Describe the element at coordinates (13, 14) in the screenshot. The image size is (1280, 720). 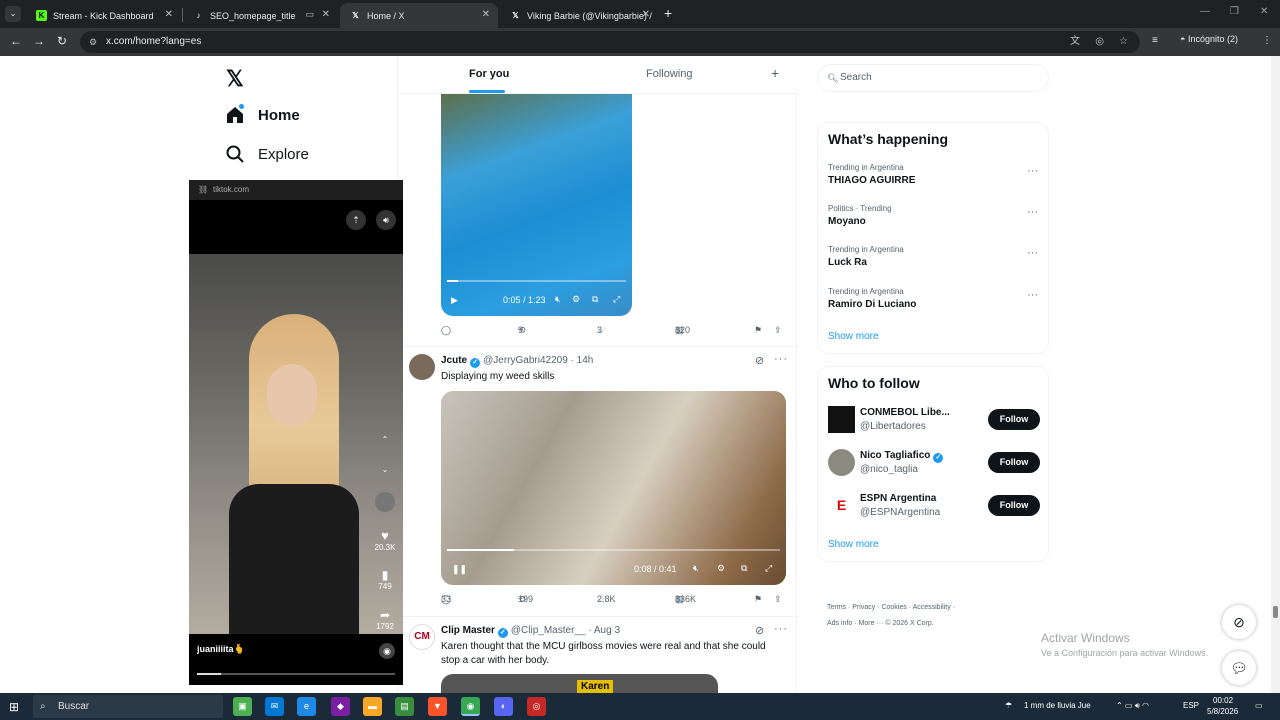
I see `tab-search-menu-icon: ⌄` at that location.